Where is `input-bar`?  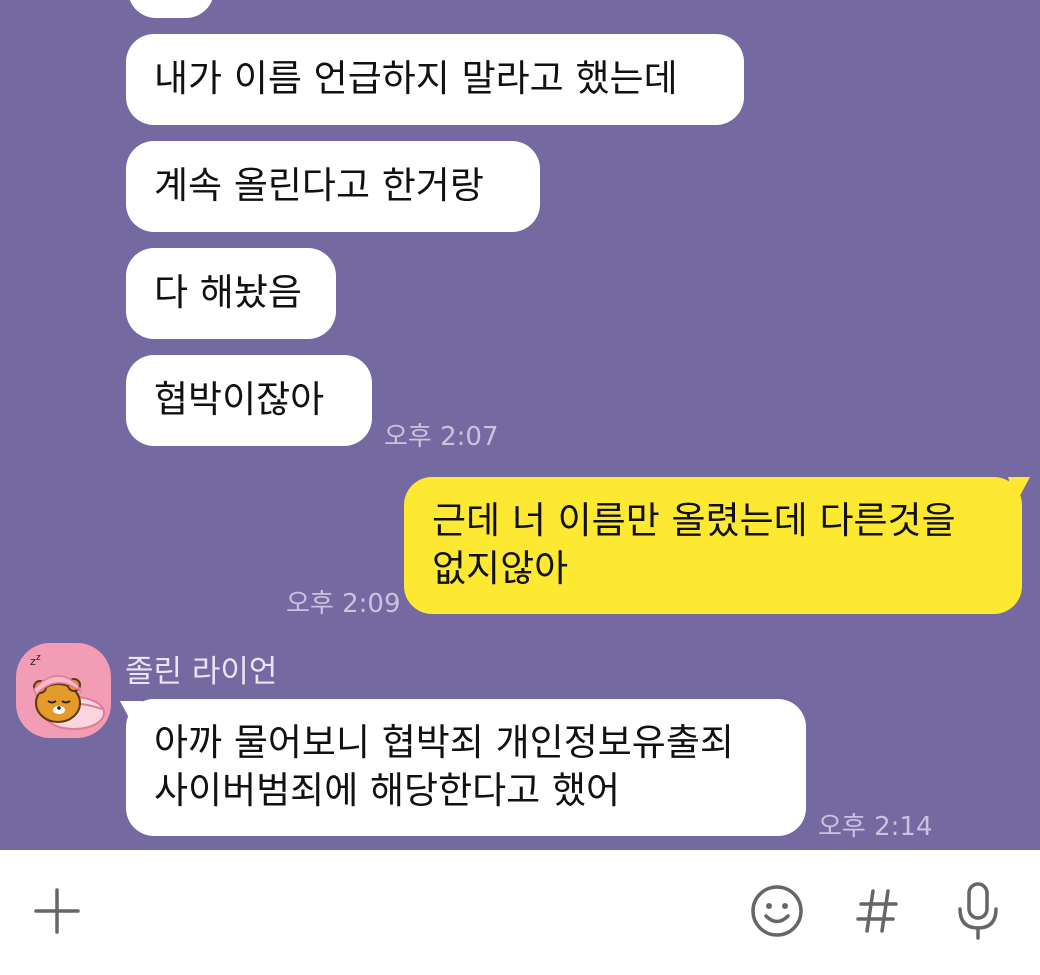
input-bar is located at coordinates (520, 912).